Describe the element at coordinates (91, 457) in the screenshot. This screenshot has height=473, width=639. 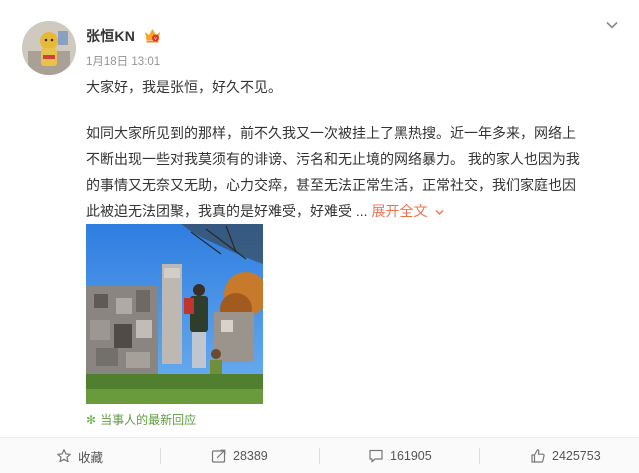
I see `favorite-label: 收藏` at that location.